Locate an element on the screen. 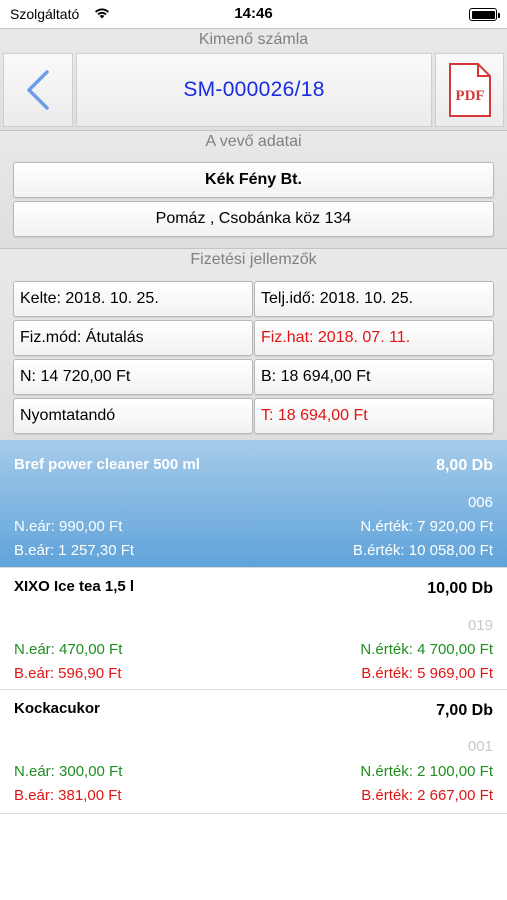  status-bar: Szolgáltató 14:46 is located at coordinates (253, 14).